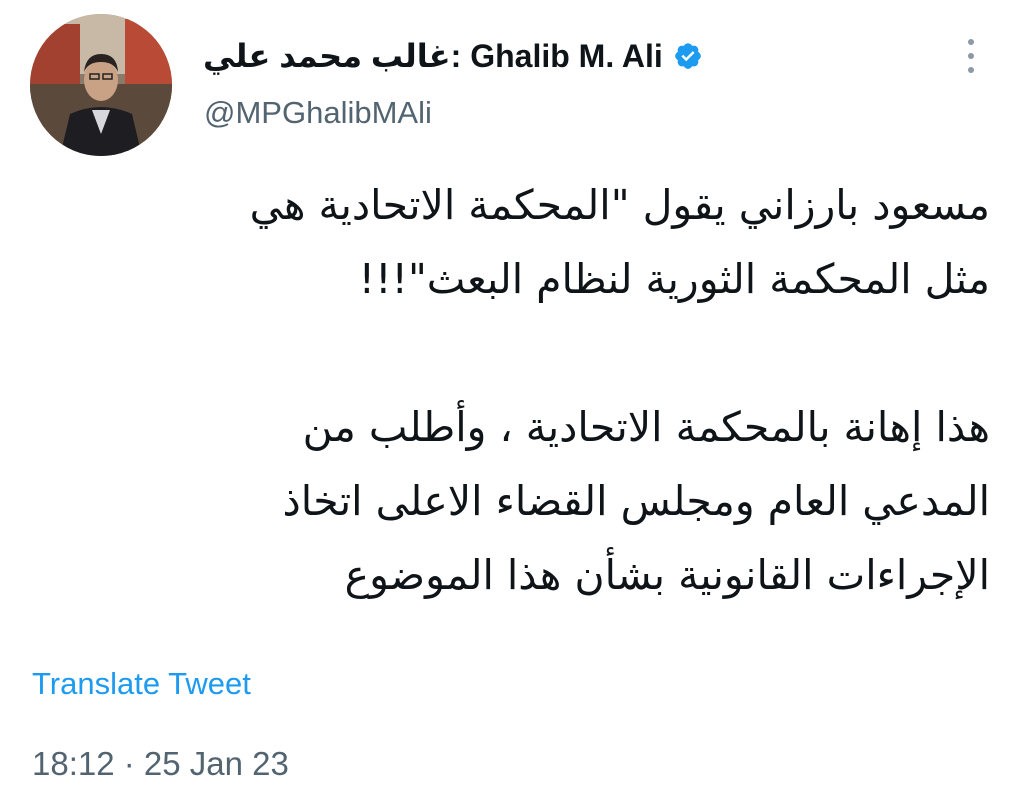 Image resolution: width=1024 pixels, height=807 pixels. I want to click on author-name-row: غالب محمد علي: Ghalib M. Ali, so click(453, 56).